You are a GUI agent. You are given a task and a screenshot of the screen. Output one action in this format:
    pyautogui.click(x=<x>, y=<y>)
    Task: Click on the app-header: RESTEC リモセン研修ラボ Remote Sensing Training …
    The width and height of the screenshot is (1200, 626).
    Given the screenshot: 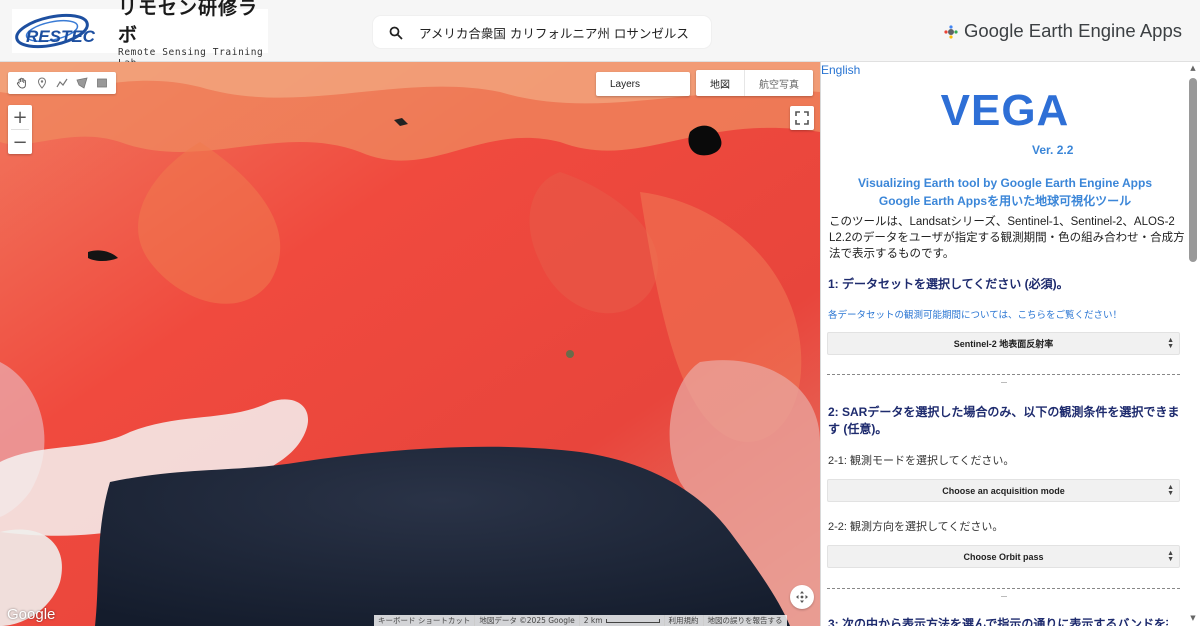 What is the action you would take?
    pyautogui.click(x=600, y=34)
    